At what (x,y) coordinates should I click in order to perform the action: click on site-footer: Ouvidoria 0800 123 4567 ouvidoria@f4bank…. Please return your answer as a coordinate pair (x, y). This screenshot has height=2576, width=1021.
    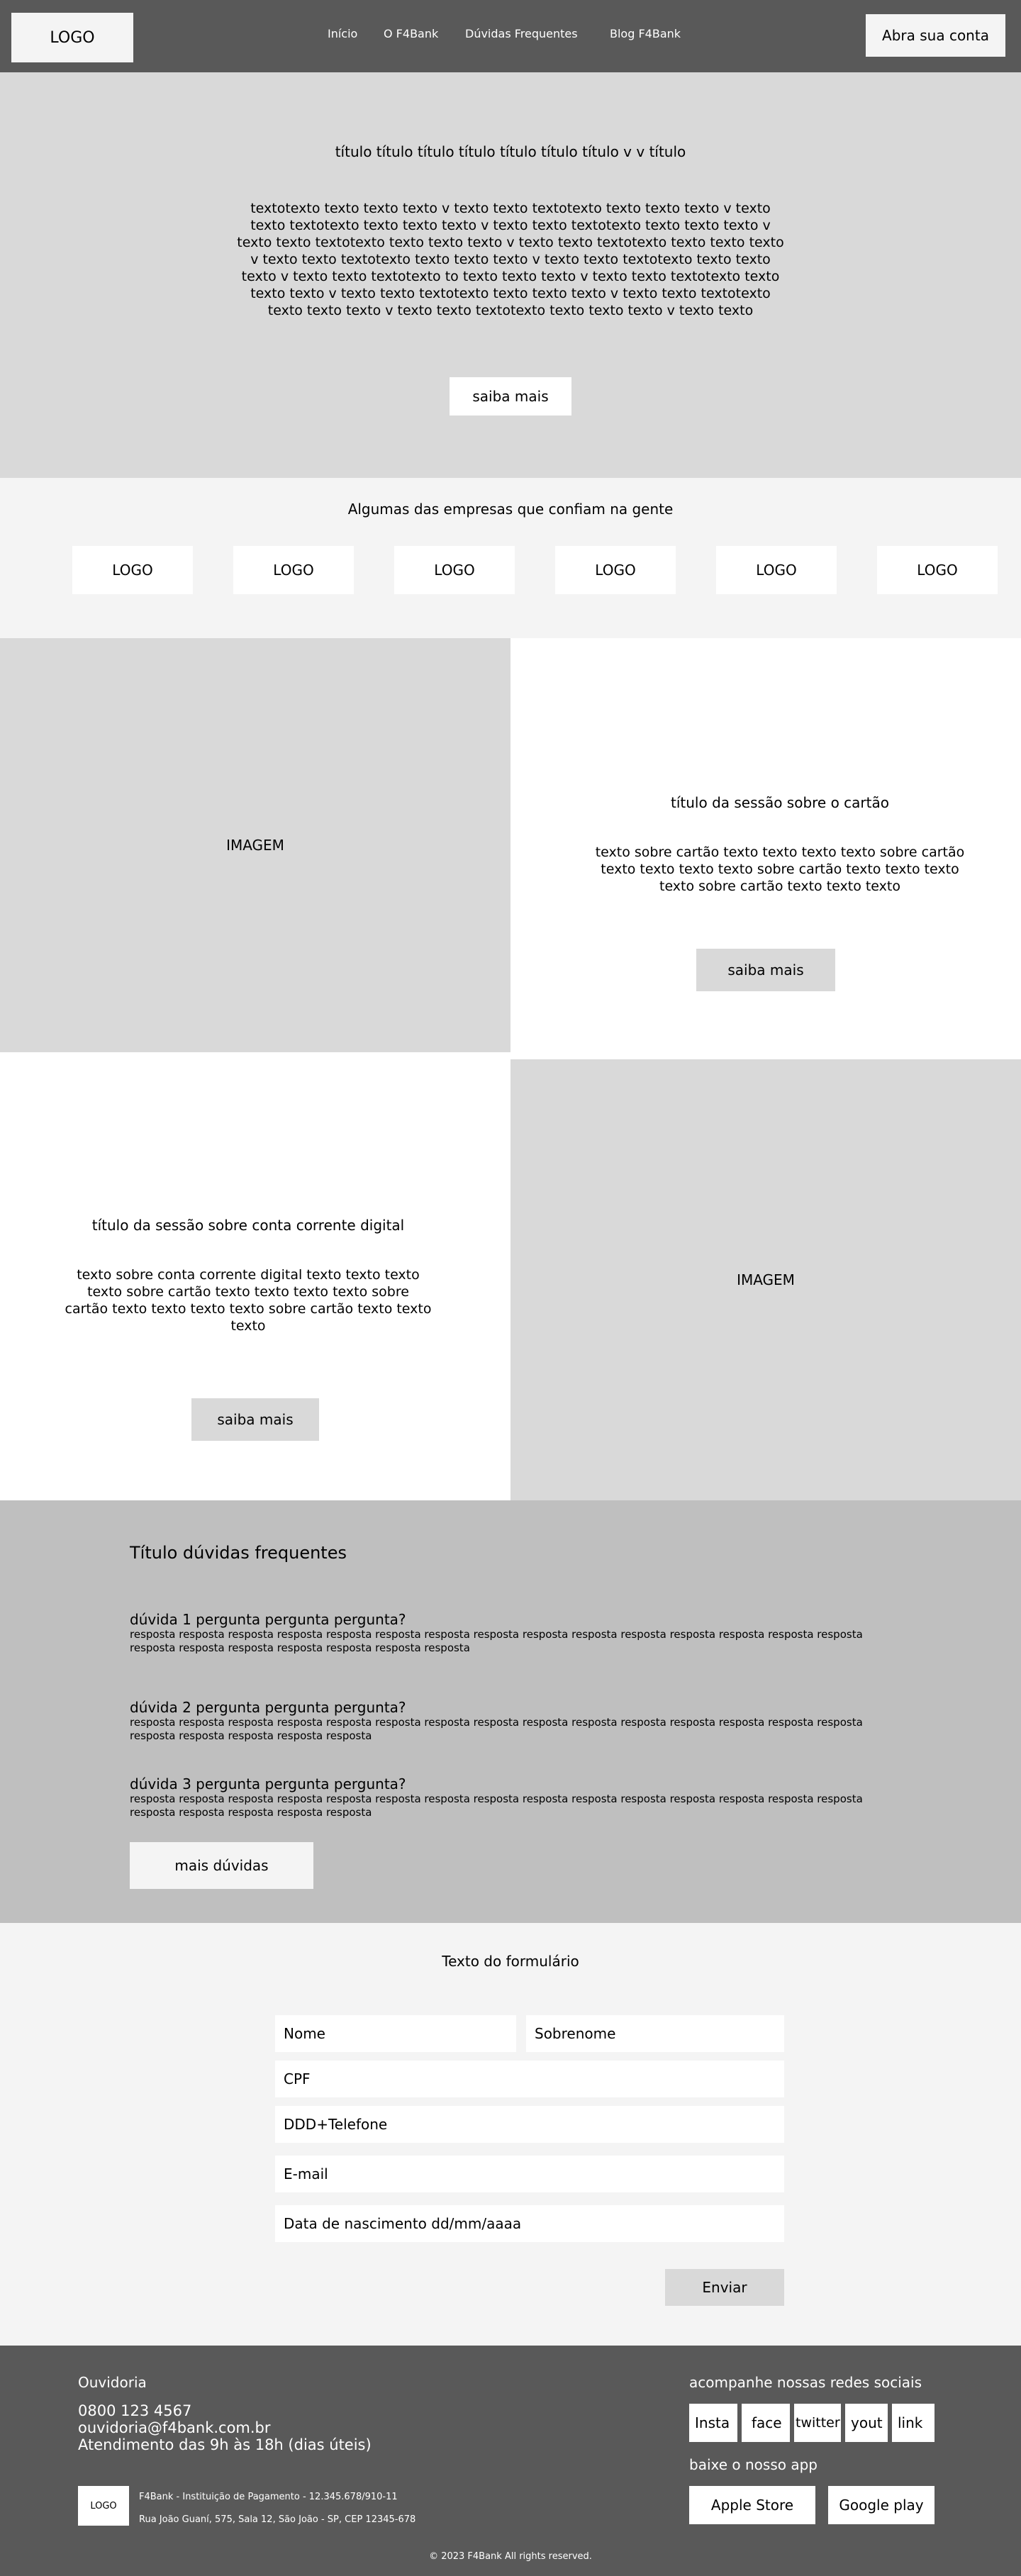
    Looking at the image, I should click on (510, 2461).